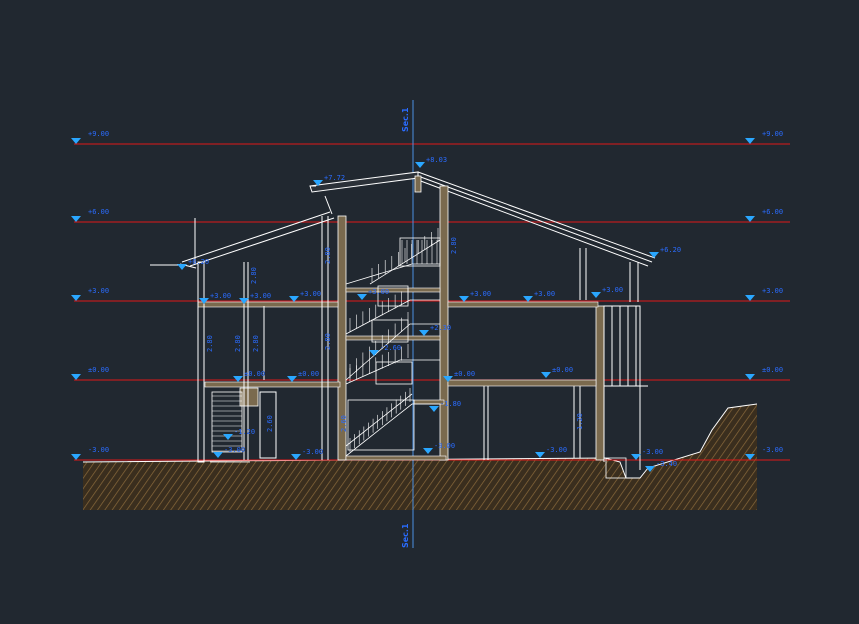 The image size is (859, 624). I want to click on secondary-stair-steps, so click(227, 423).